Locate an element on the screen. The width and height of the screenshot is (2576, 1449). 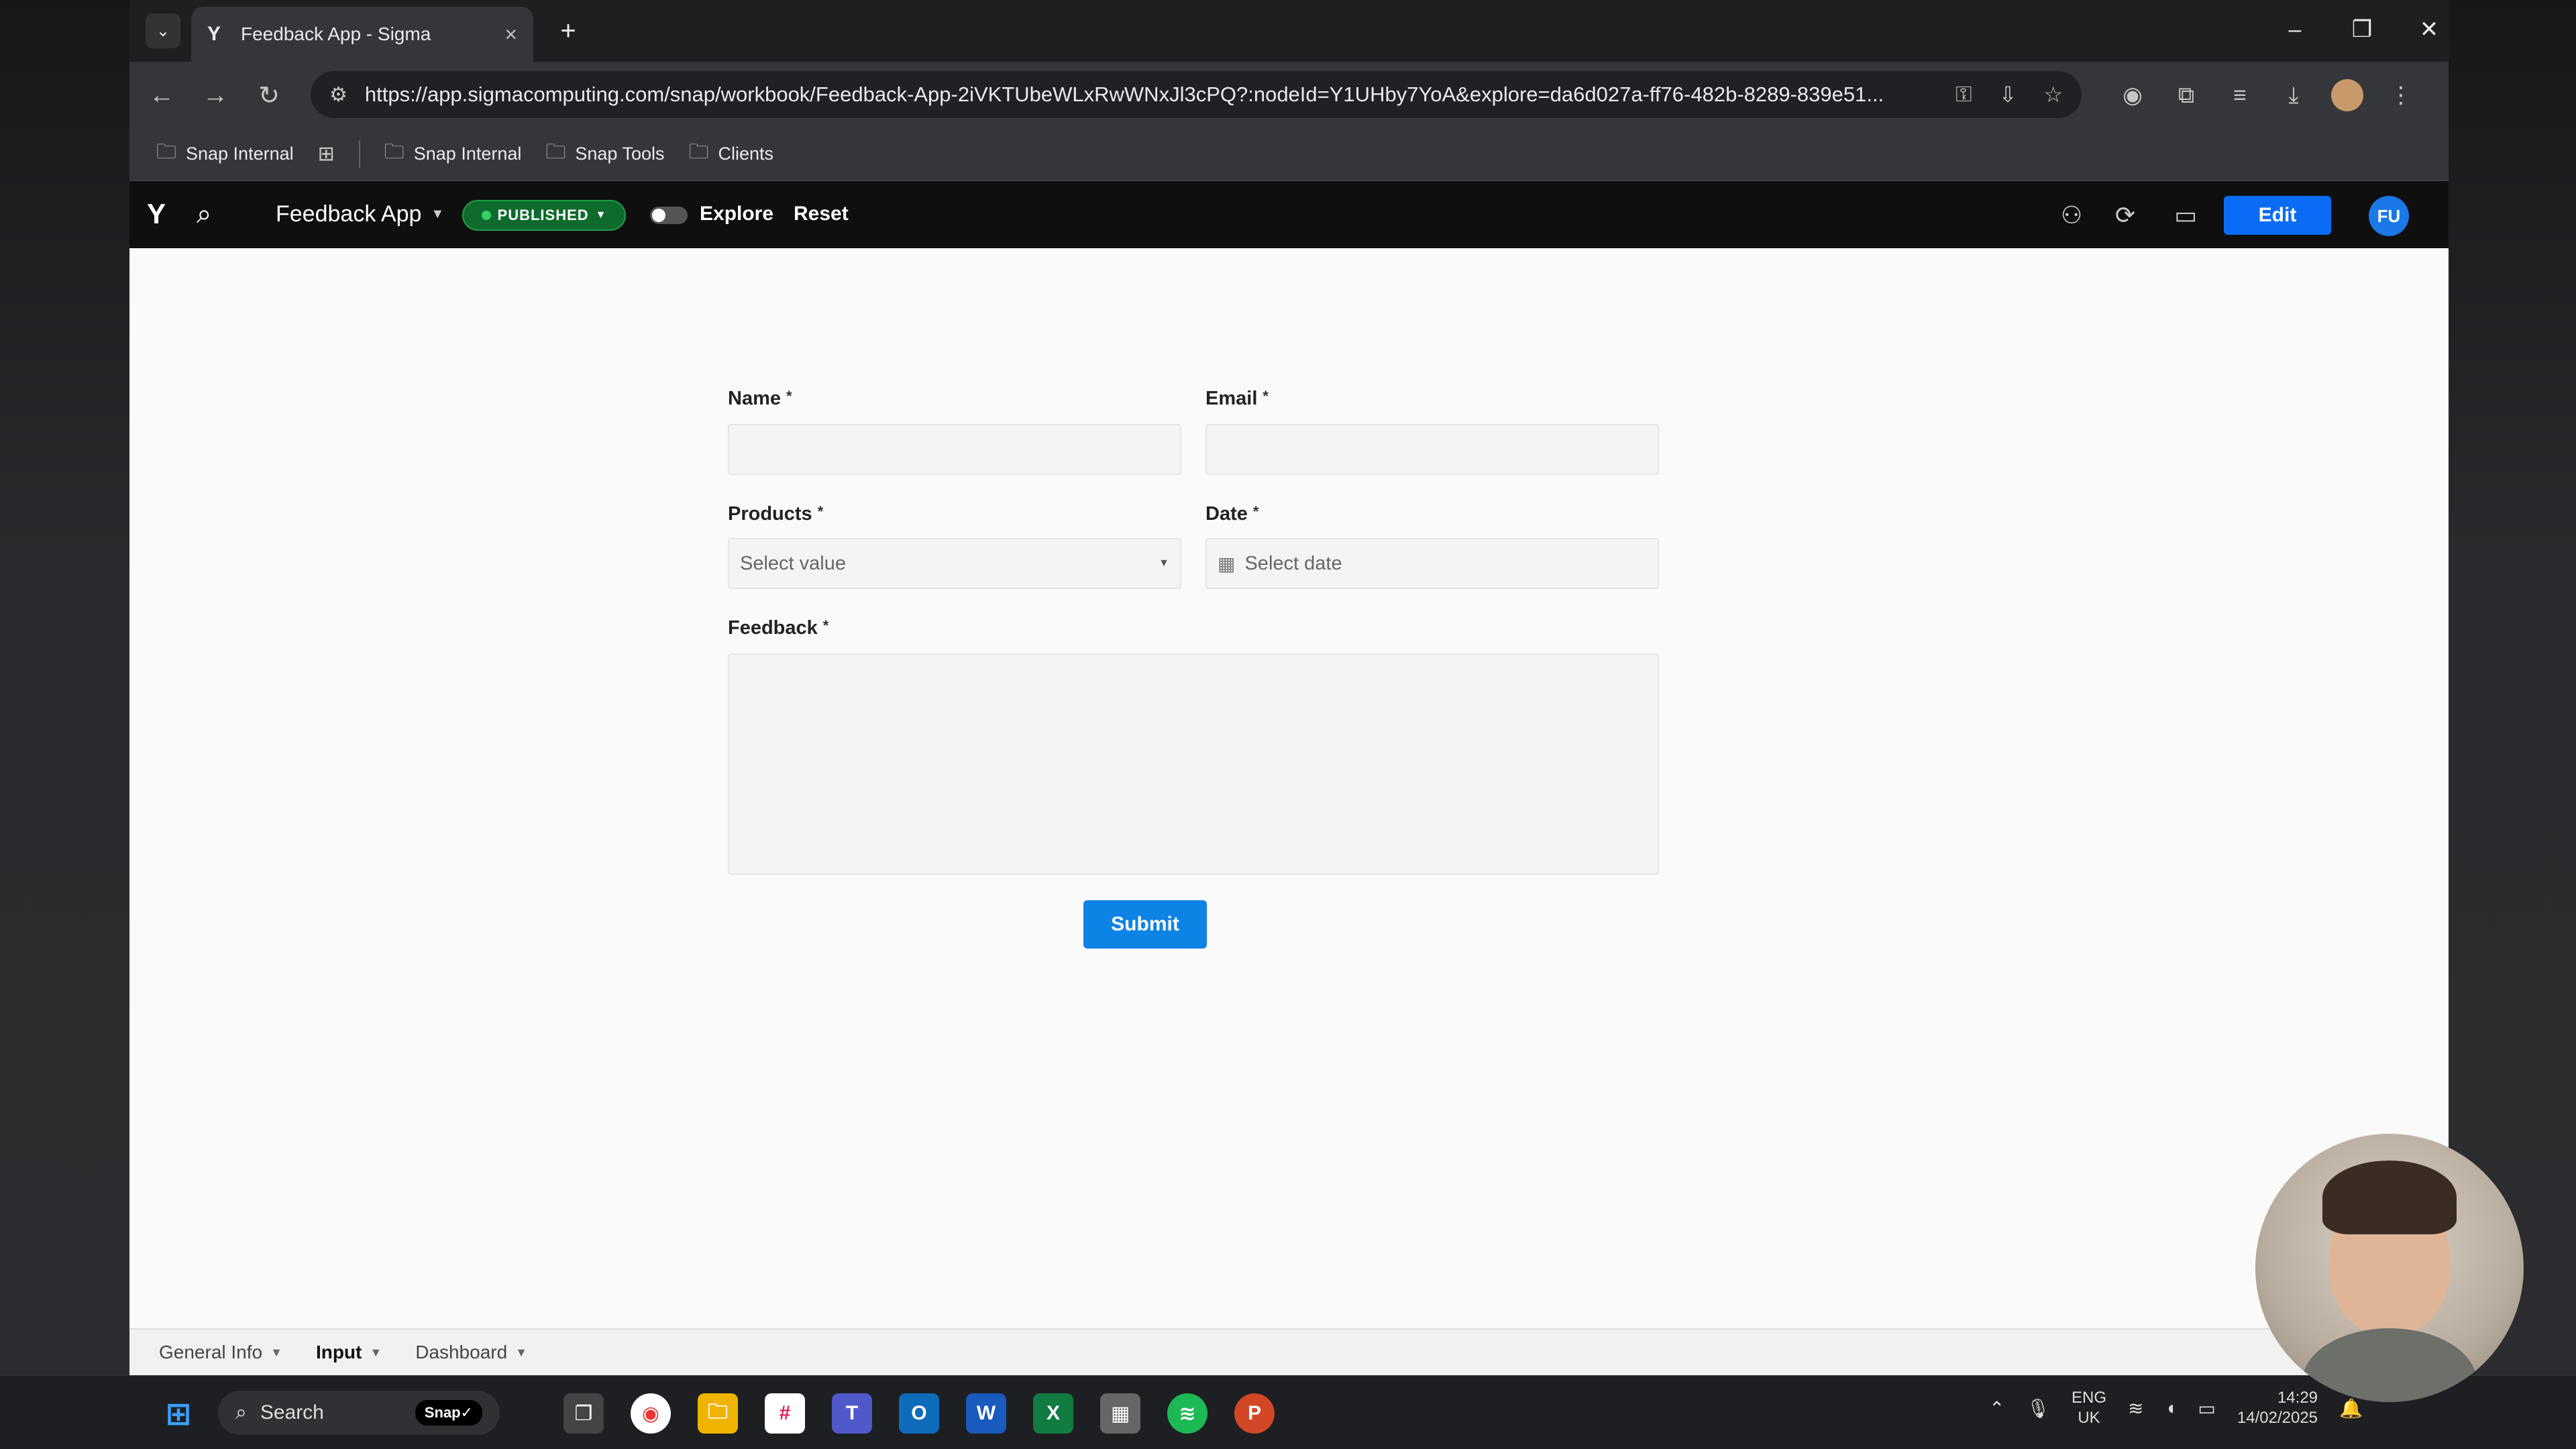
user-avatar: FU is located at coordinates (2389, 216).